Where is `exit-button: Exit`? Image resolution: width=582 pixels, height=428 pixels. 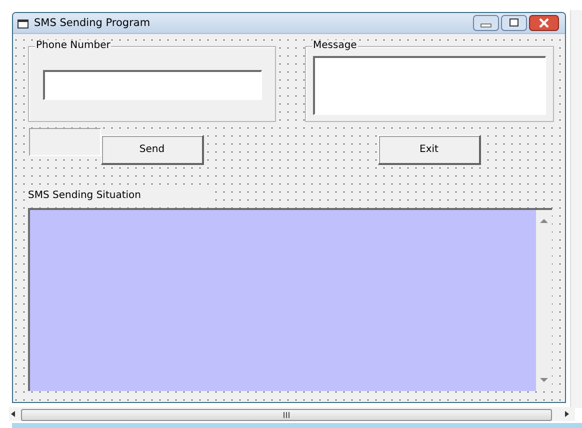 exit-button: Exit is located at coordinates (429, 150).